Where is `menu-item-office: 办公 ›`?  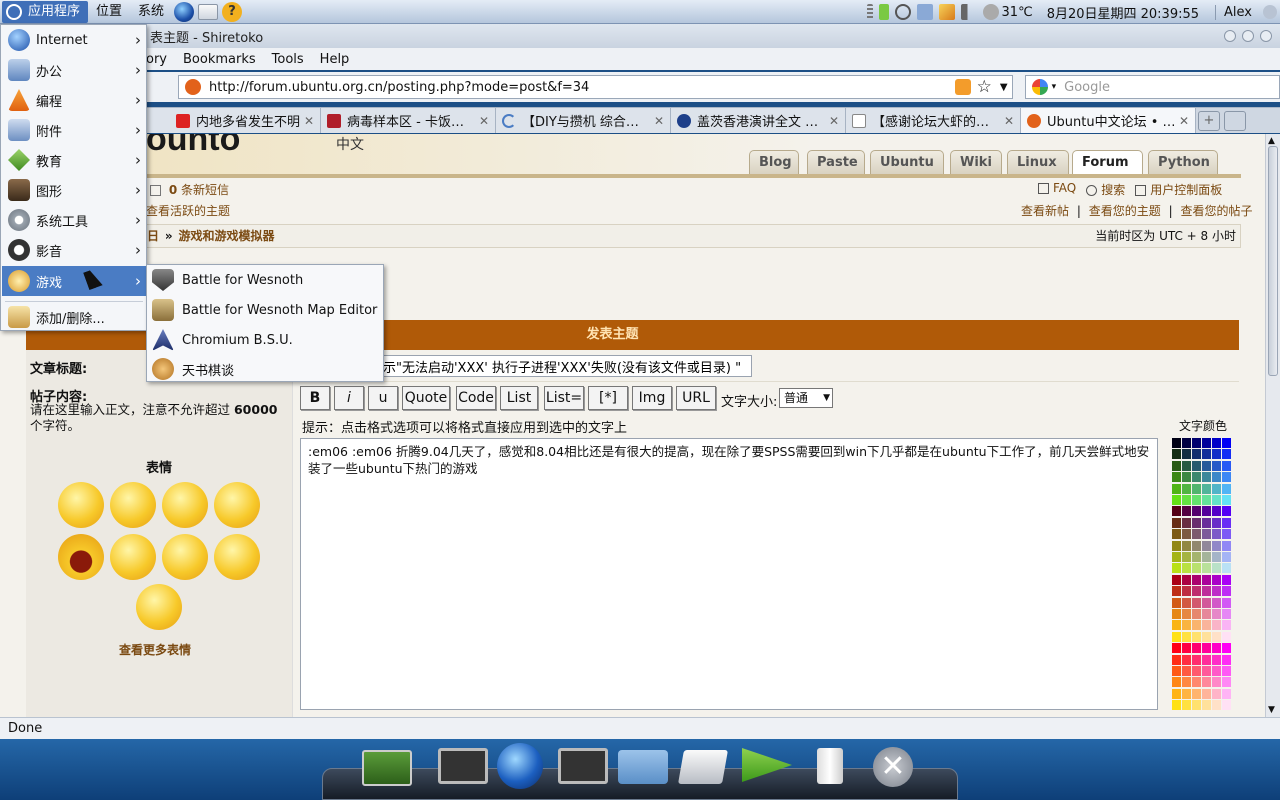 menu-item-office: 办公 › is located at coordinates (74, 70).